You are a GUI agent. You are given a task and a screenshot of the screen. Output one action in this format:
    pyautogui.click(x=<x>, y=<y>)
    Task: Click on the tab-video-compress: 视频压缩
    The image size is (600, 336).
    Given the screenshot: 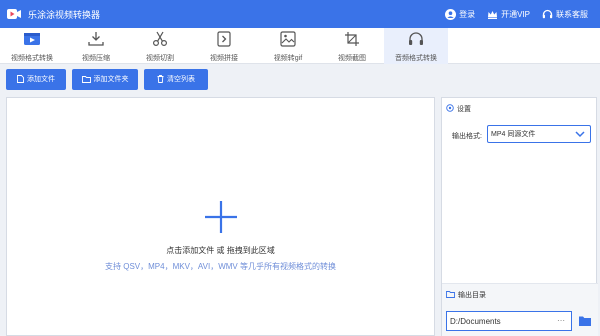 What is the action you would take?
    pyautogui.click(x=96, y=46)
    